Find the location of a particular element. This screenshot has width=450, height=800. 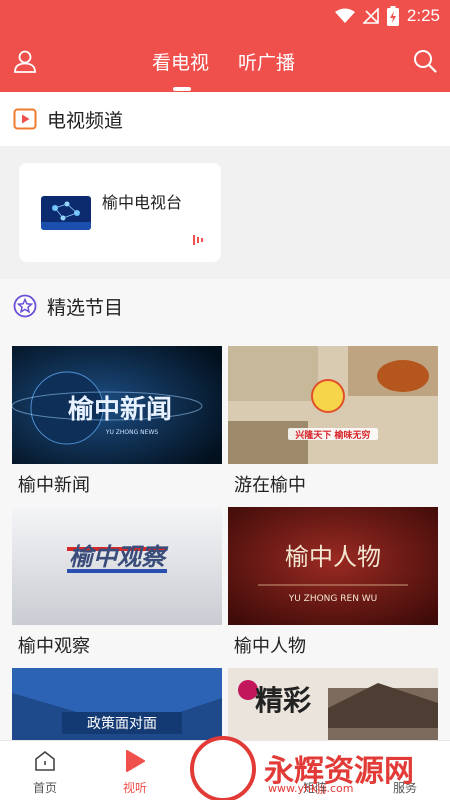

status-time: 2:25 is located at coordinates (423, 15).